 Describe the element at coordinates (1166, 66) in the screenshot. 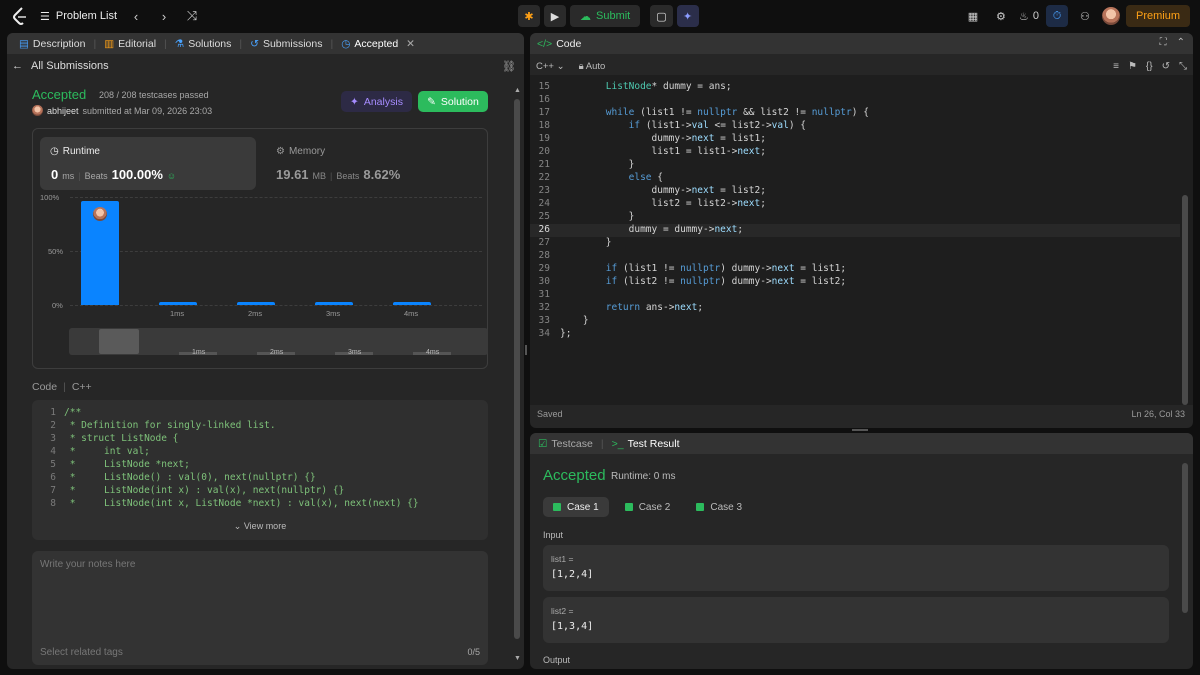

I see `reset-icon: ↺` at that location.